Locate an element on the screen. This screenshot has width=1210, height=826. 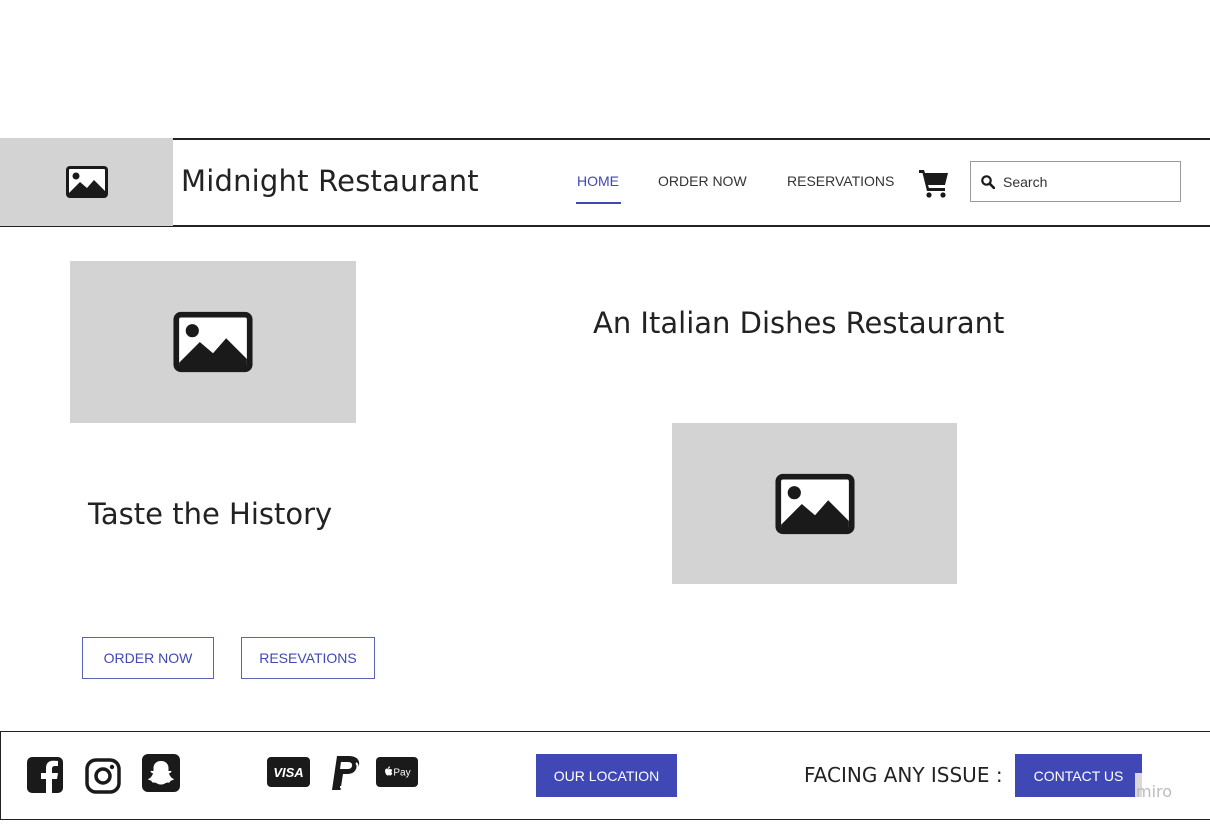
header-bottom-border is located at coordinates (605, 226).